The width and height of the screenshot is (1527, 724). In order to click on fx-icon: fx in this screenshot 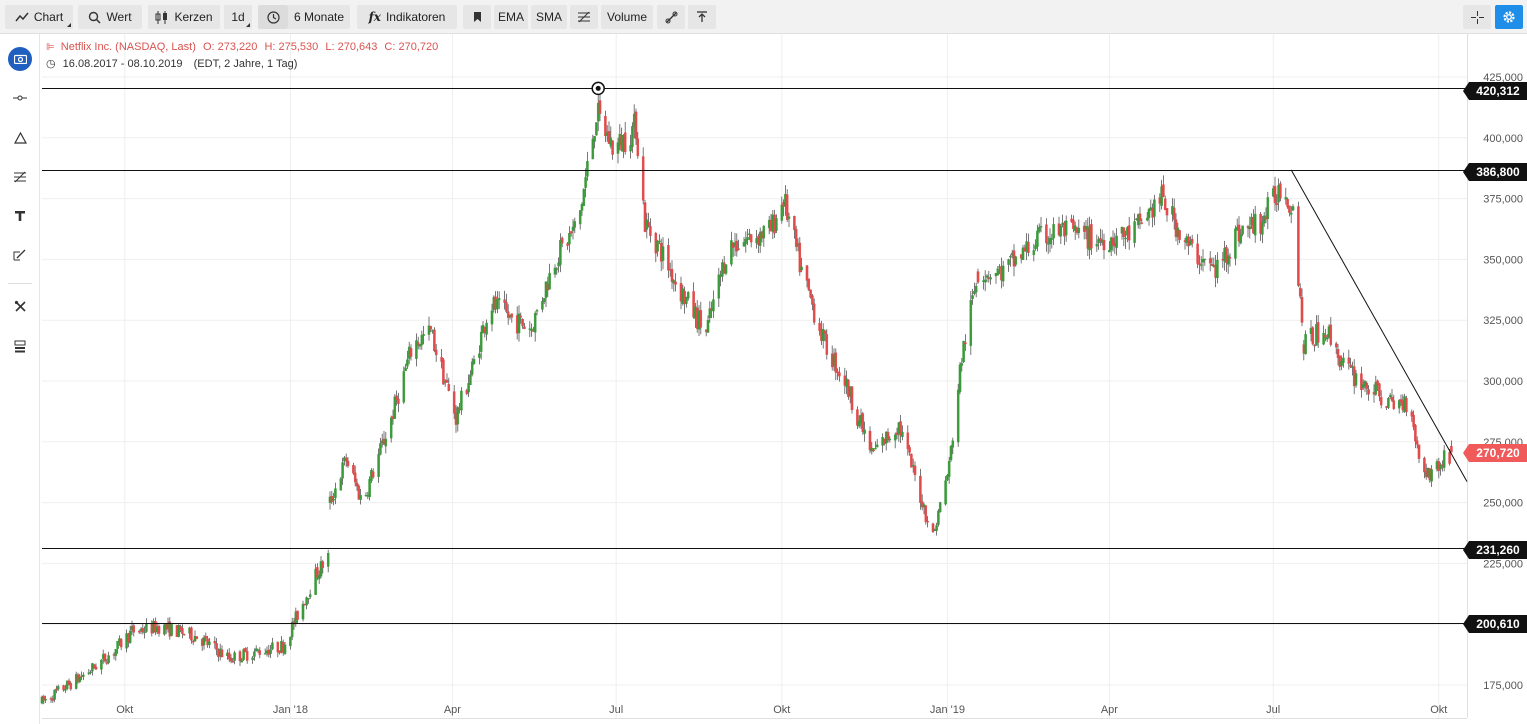, I will do `click(375, 17)`.